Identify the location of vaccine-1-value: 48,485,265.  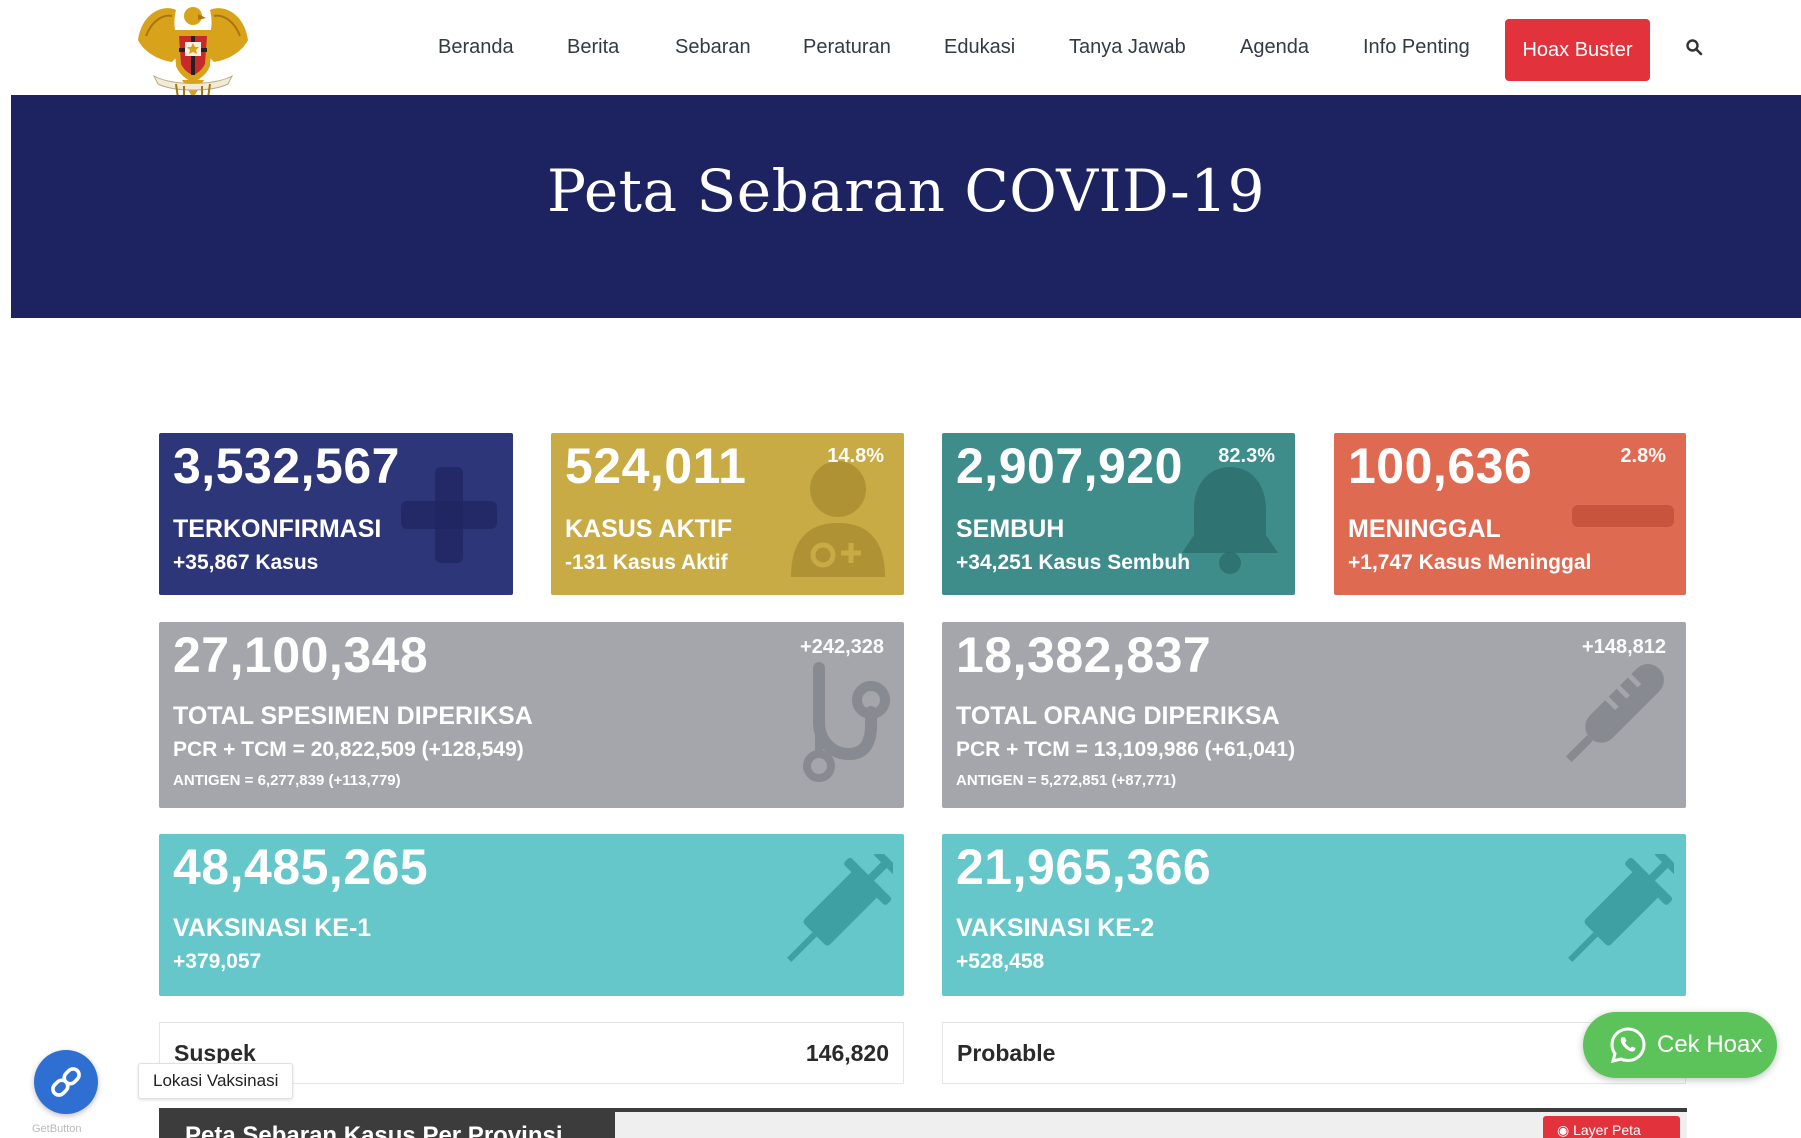
(301, 867).